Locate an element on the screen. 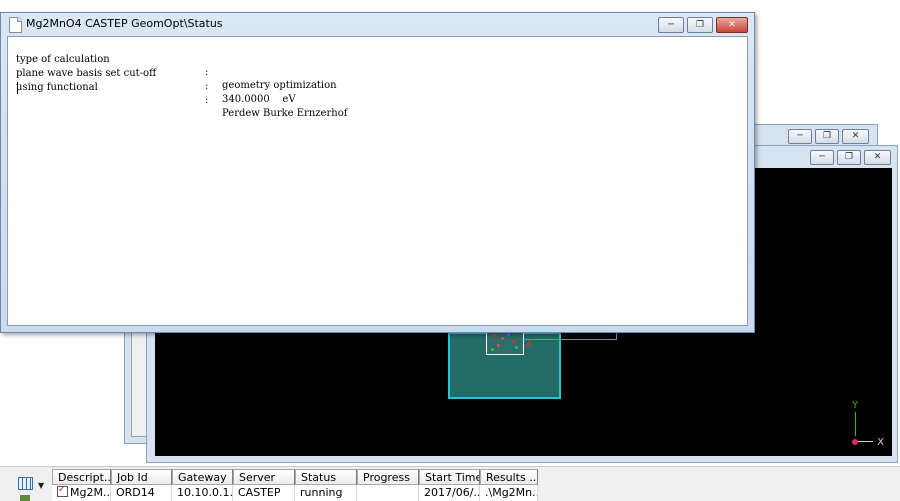  column-header-server: Server is located at coordinates (264, 477).